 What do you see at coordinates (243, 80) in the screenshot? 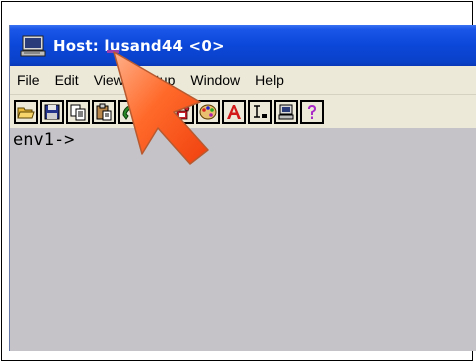
I see `menu-bar: File Edit View Setup Window Help` at bounding box center [243, 80].